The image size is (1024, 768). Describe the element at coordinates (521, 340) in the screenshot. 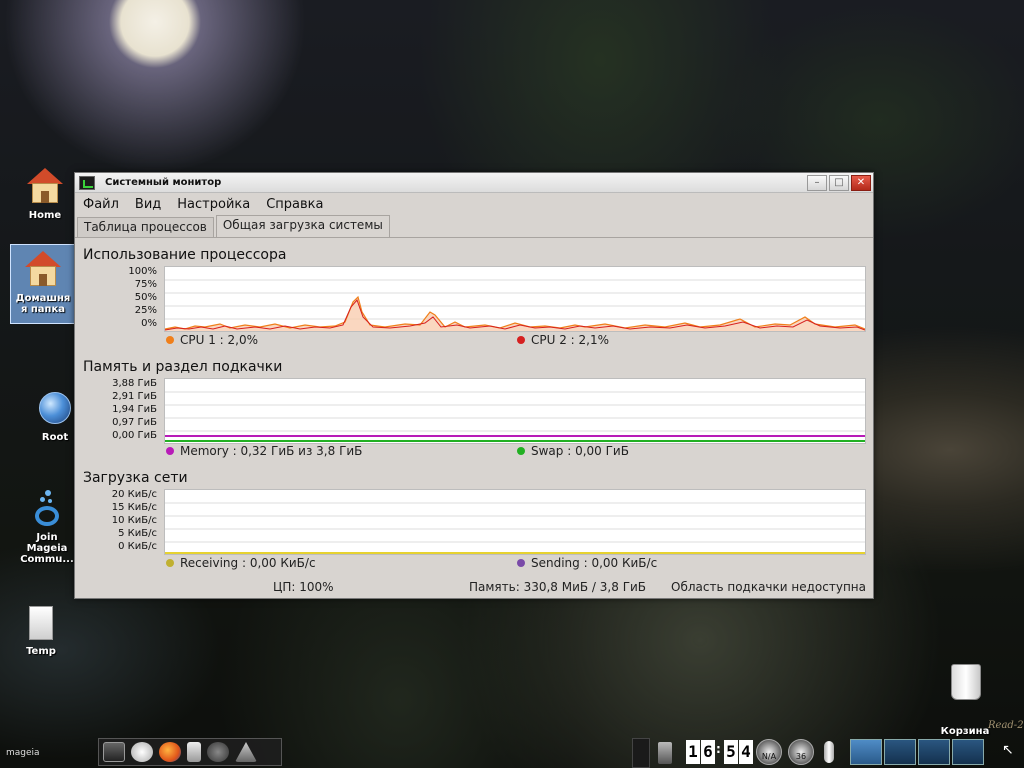

I see `cpu2-swatch` at that location.